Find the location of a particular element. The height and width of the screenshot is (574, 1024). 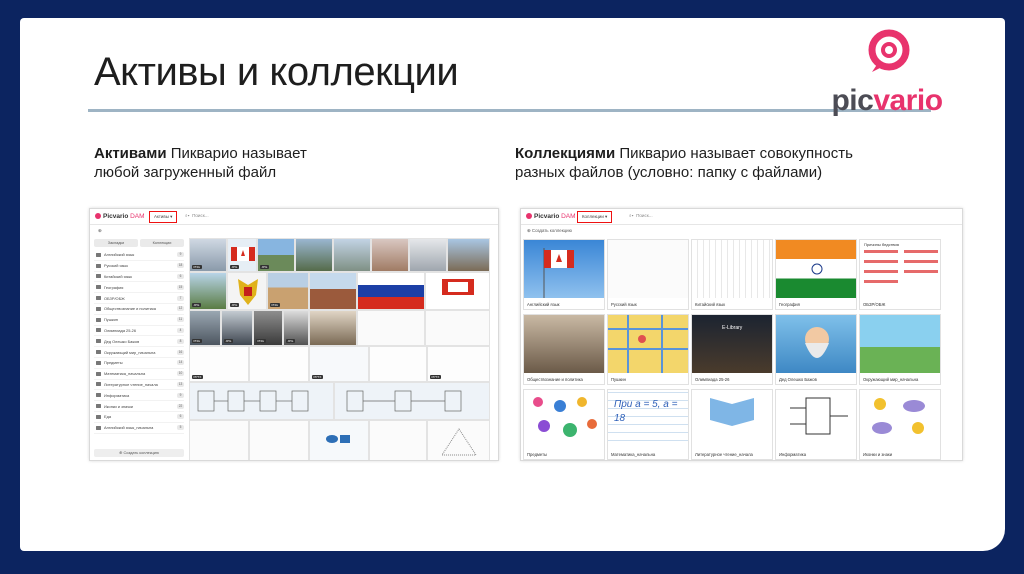

sidebar-item-count: 4 is located at coordinates (180, 330).